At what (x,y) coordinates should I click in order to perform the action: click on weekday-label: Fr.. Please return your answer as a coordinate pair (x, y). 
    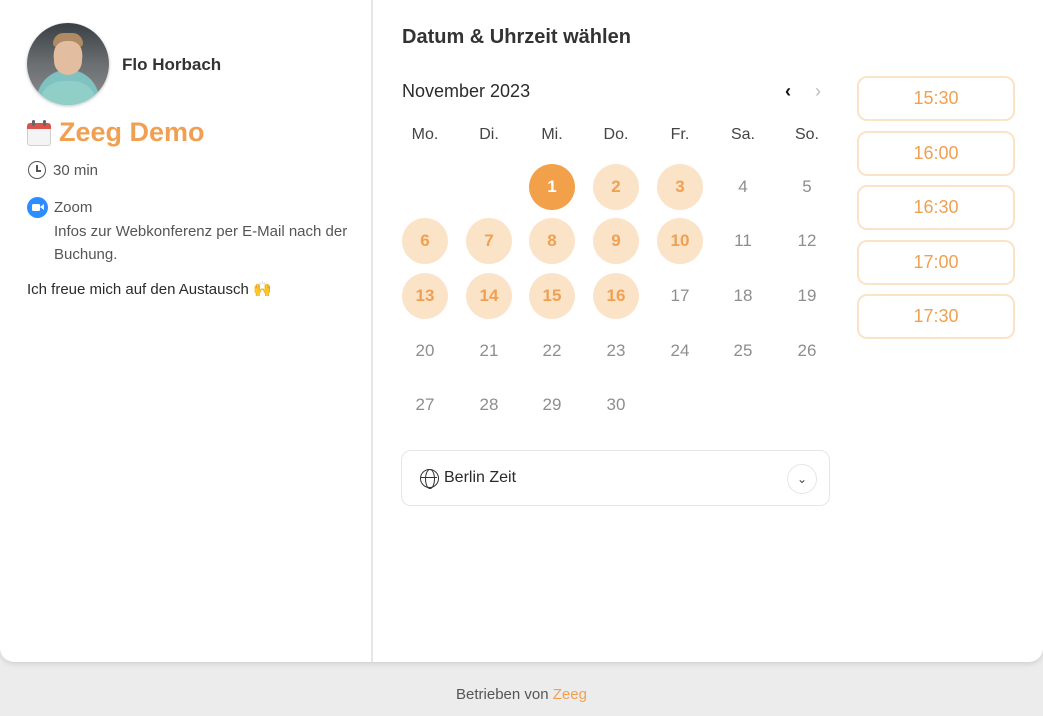
    Looking at the image, I should click on (680, 134).